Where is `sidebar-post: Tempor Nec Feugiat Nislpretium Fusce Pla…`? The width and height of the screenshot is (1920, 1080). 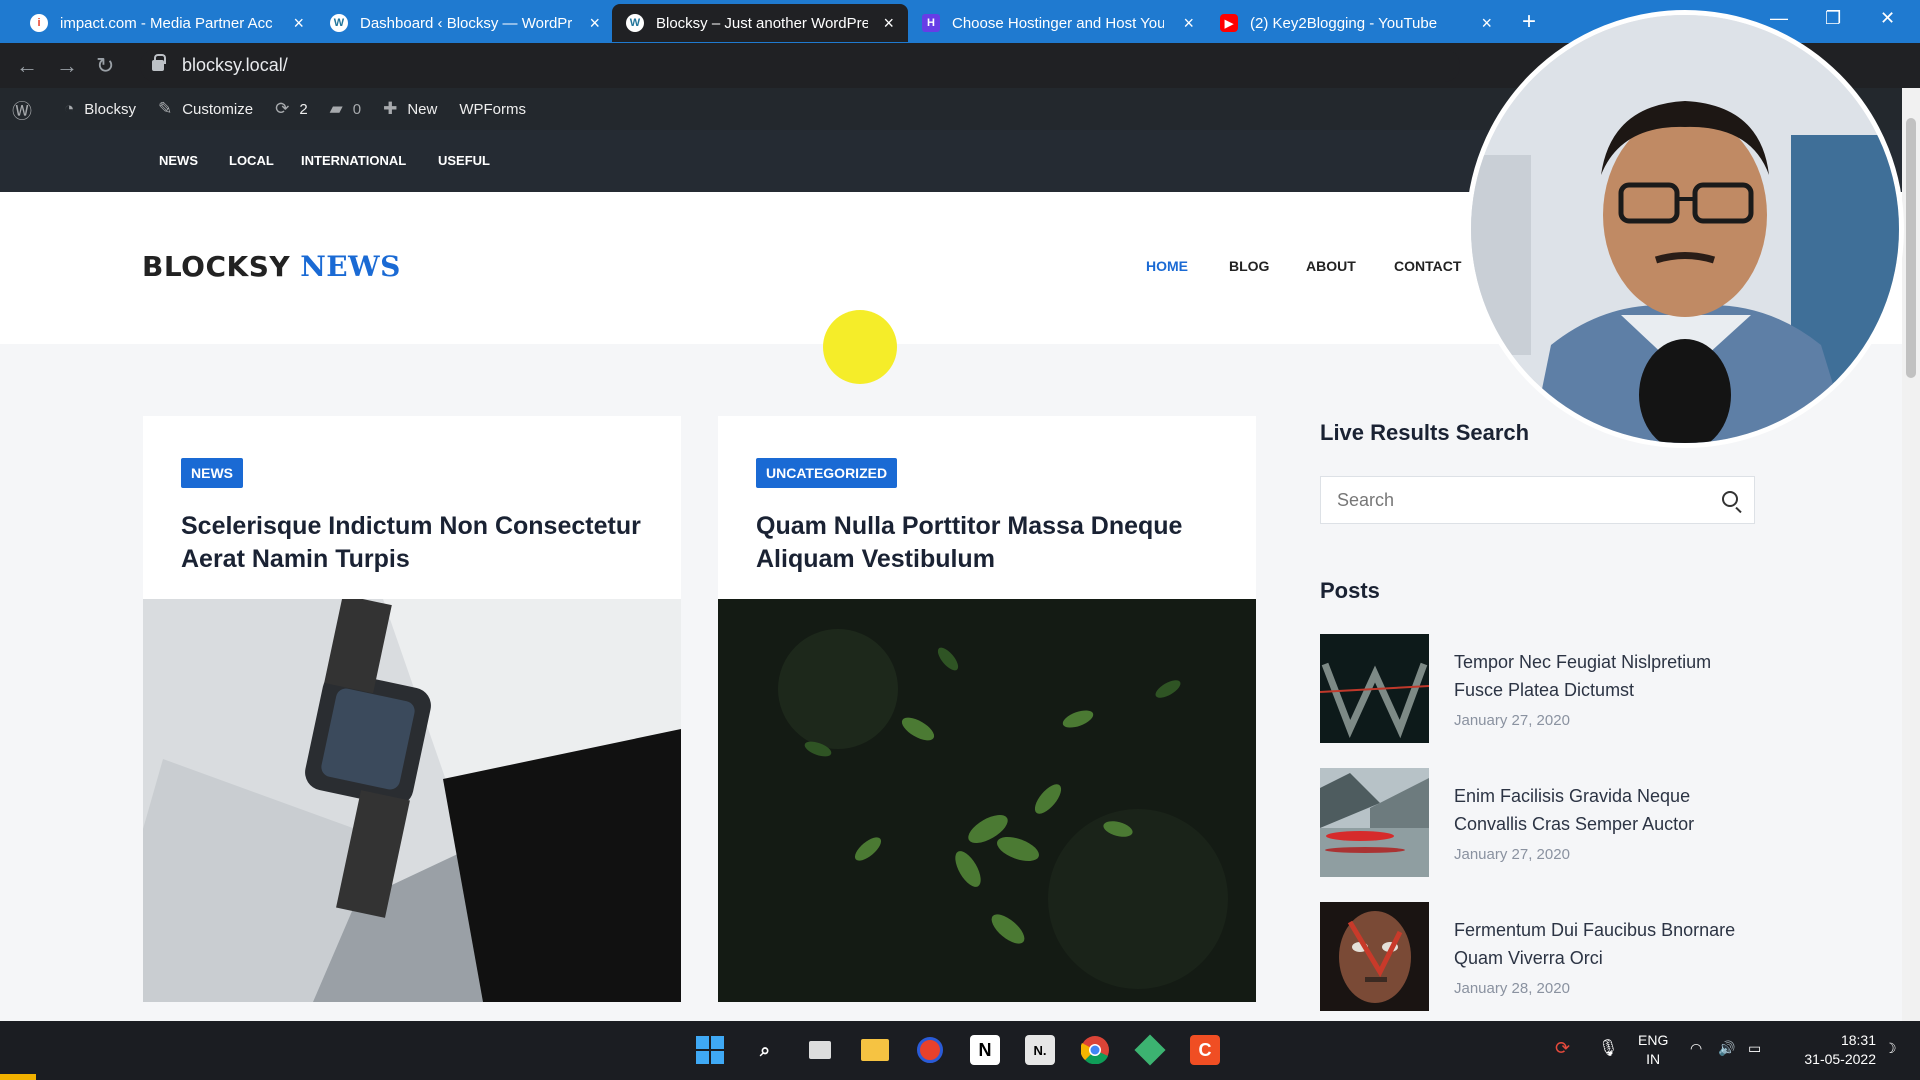 sidebar-post: Tempor Nec Feugiat Nislpretium Fusce Pla… is located at coordinates (1540, 689).